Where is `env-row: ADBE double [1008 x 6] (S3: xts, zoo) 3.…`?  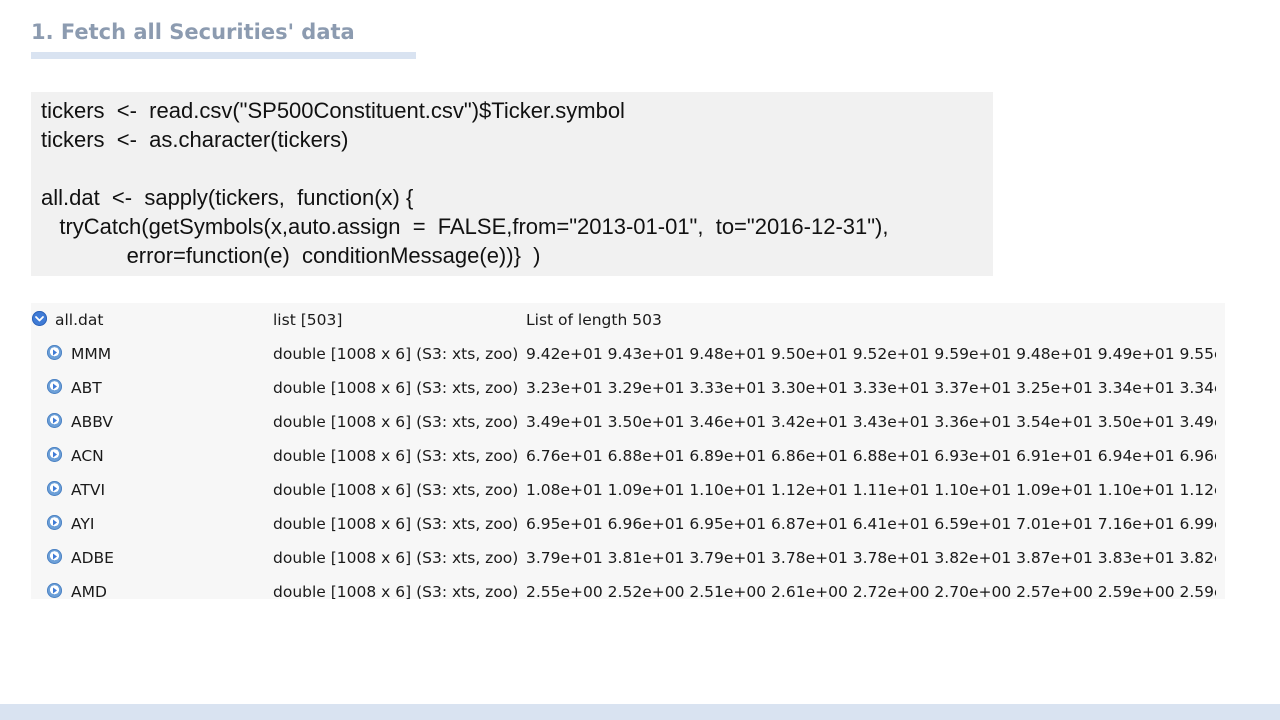 env-row: ADBE double [1008 x 6] (S3: xts, zoo) 3.… is located at coordinates (628, 558).